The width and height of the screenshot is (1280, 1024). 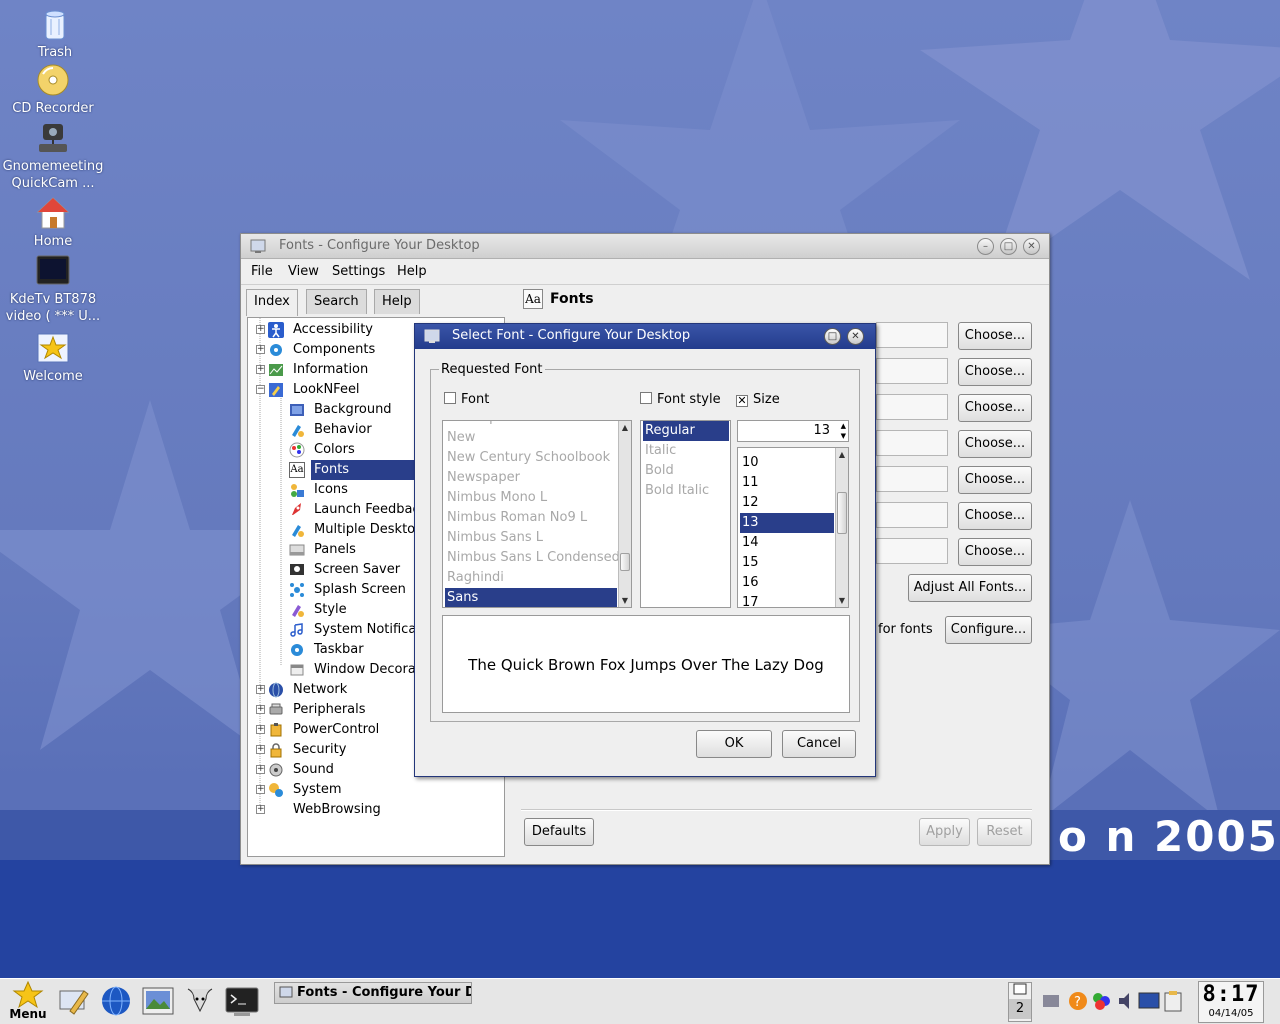 I want to click on list-item: 15, so click(x=749, y=563).